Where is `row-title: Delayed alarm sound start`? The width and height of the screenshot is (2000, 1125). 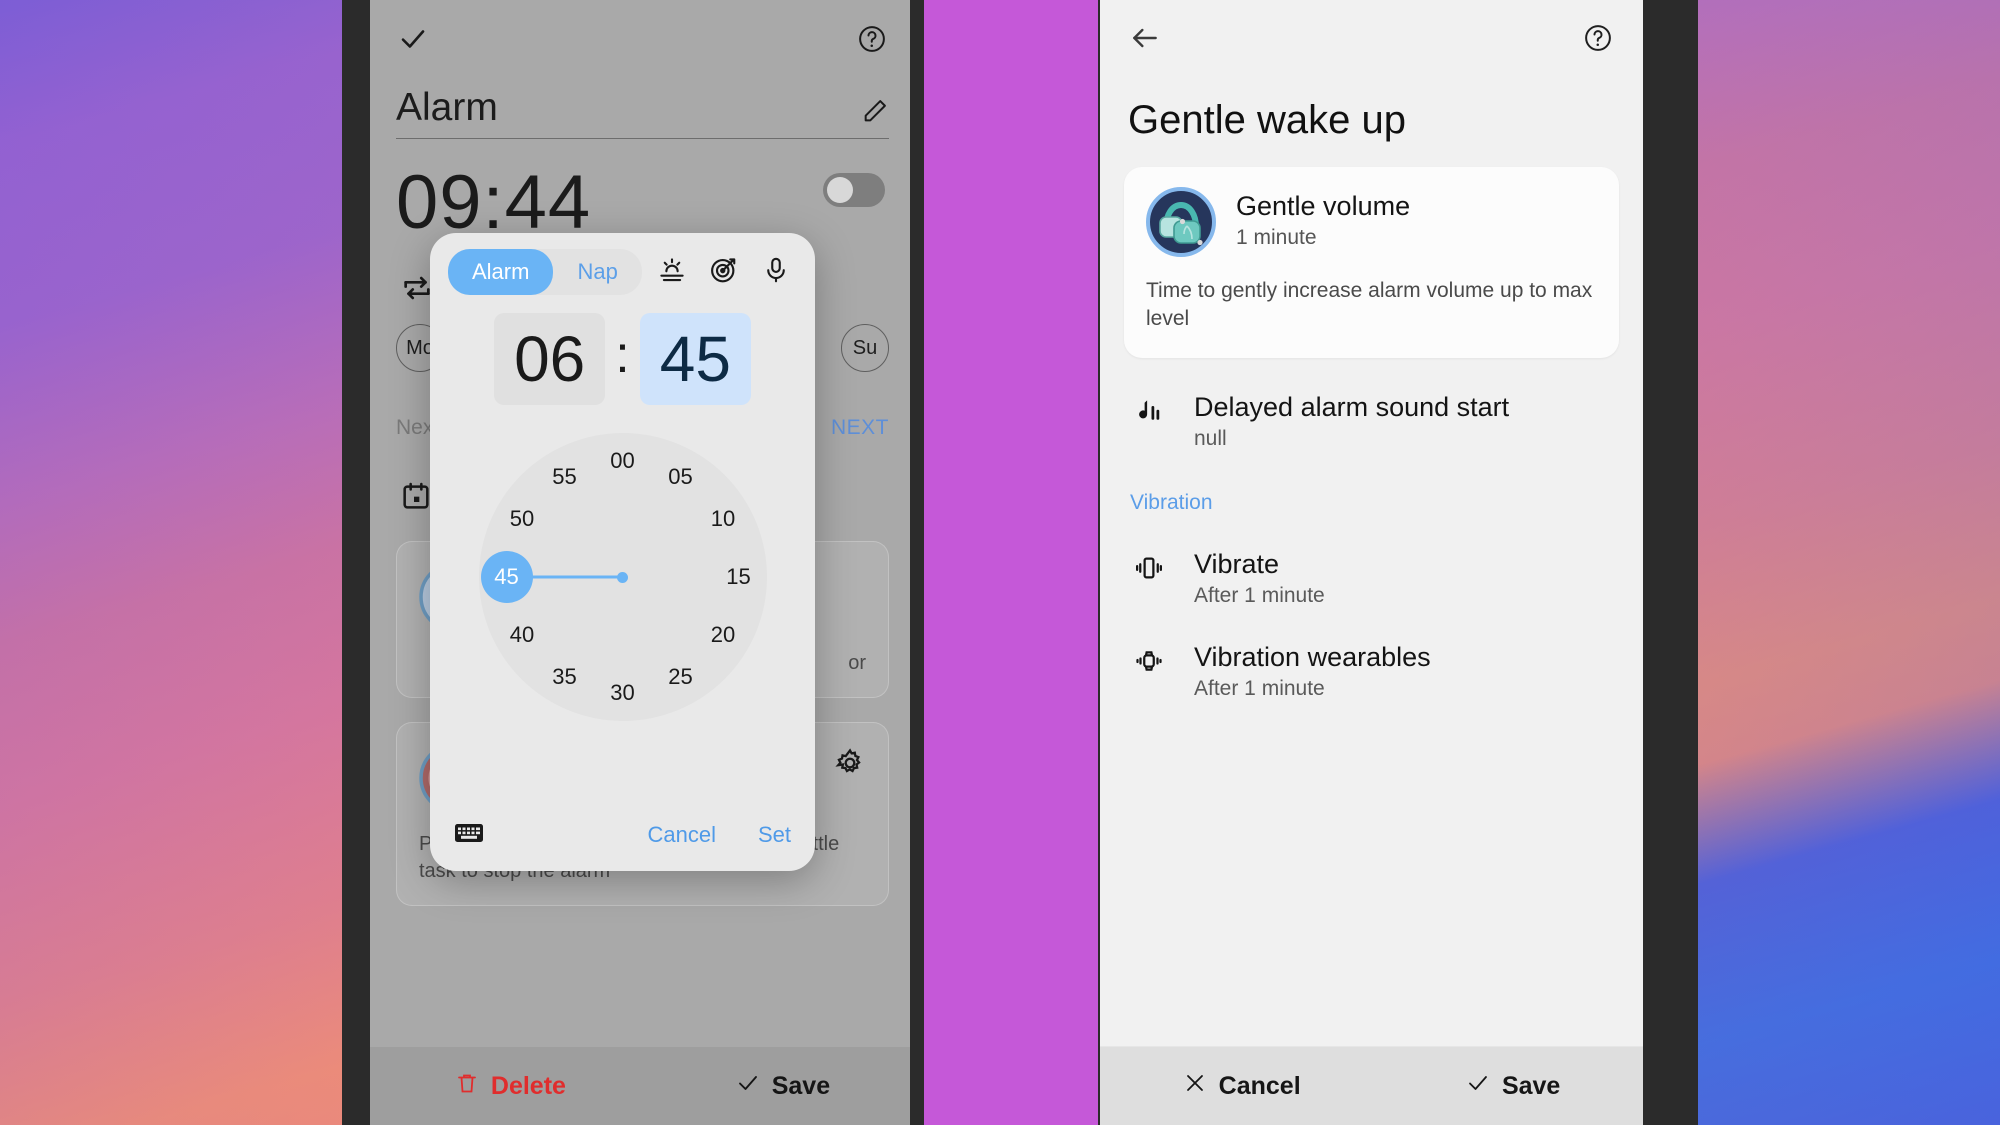 row-title: Delayed alarm sound start is located at coordinates (1352, 406).